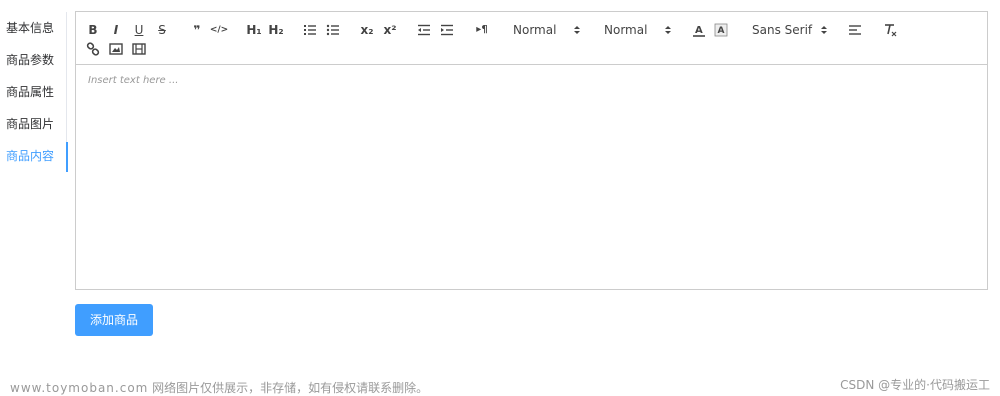 The width and height of the screenshot is (1000, 396). Describe the element at coordinates (447, 30) in the screenshot. I see `indent-icon` at that location.